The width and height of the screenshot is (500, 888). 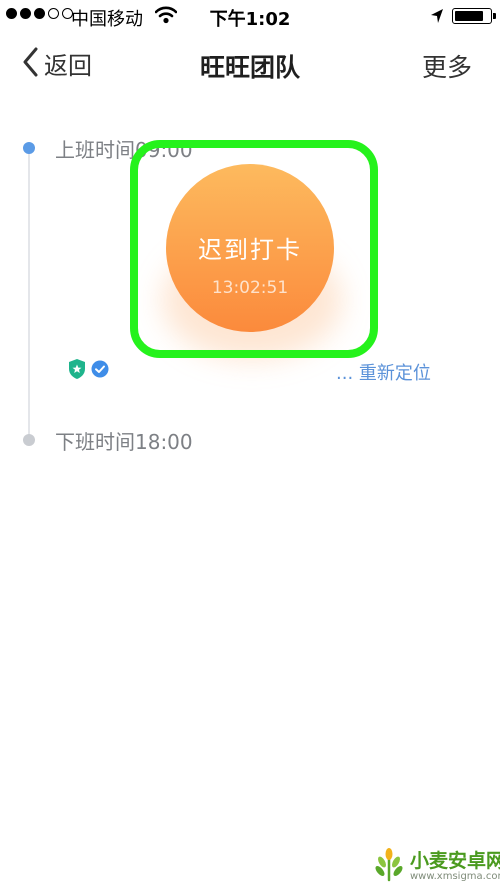 I want to click on watermark-url: www.xmsigma.com, so click(x=455, y=876).